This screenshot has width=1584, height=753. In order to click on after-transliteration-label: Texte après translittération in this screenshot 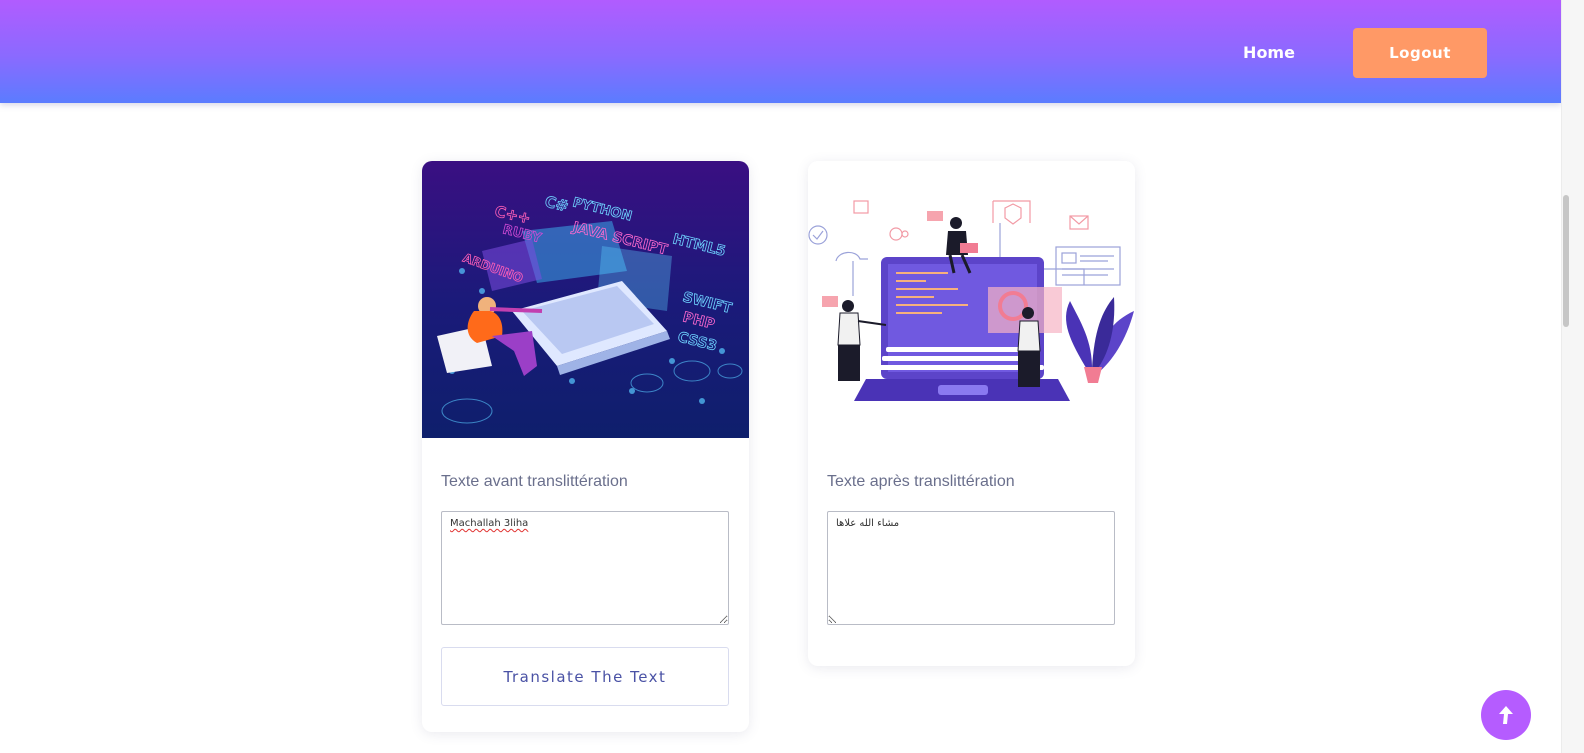, I will do `click(921, 481)`.